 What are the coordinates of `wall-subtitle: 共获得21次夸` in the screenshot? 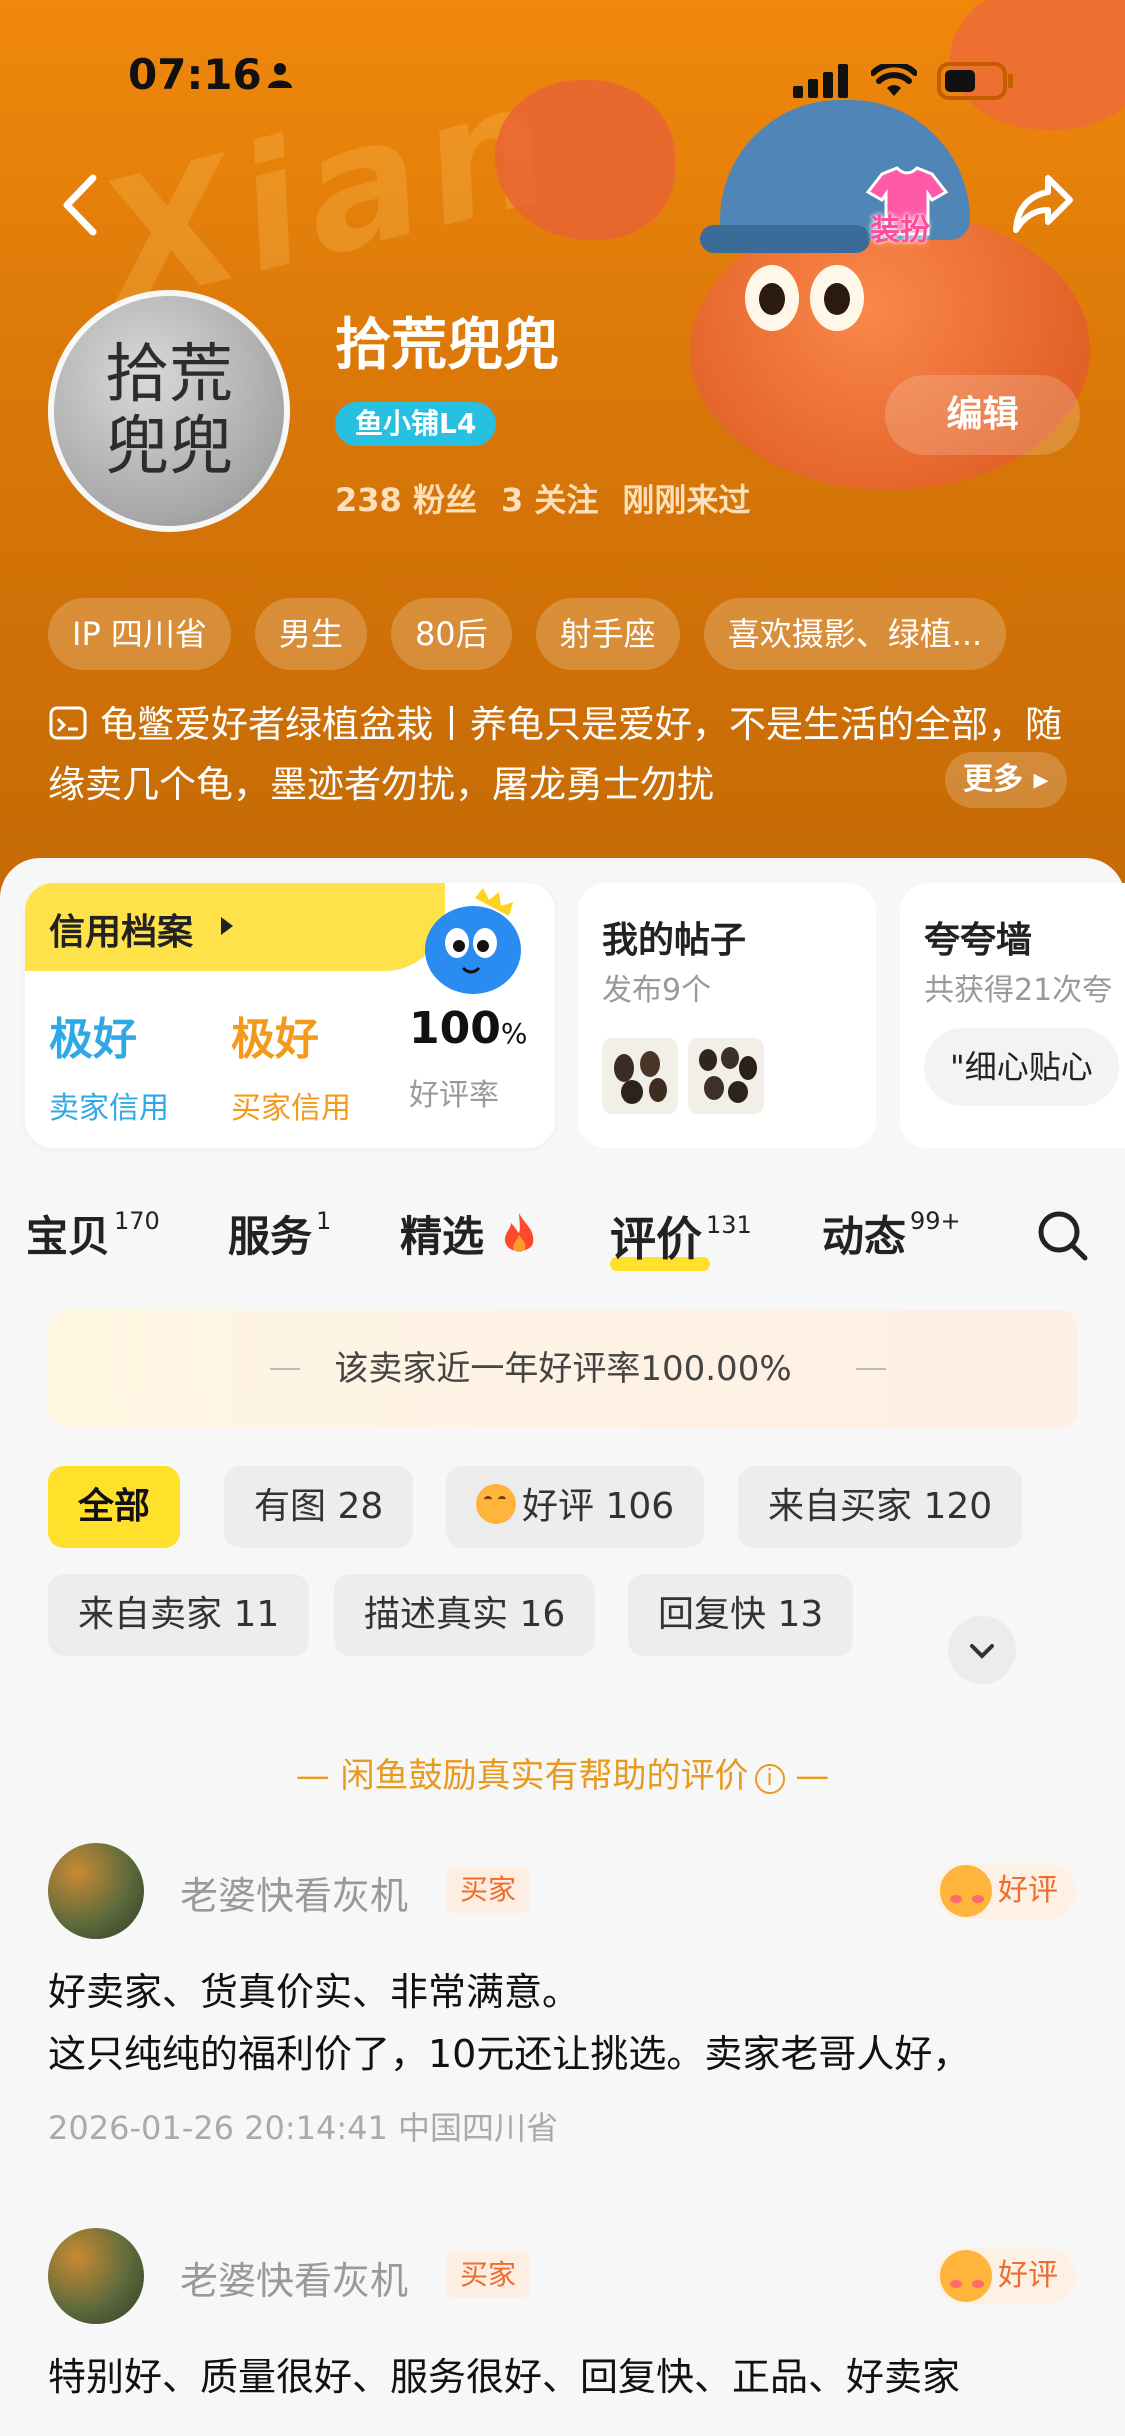 It's located at (1018, 990).